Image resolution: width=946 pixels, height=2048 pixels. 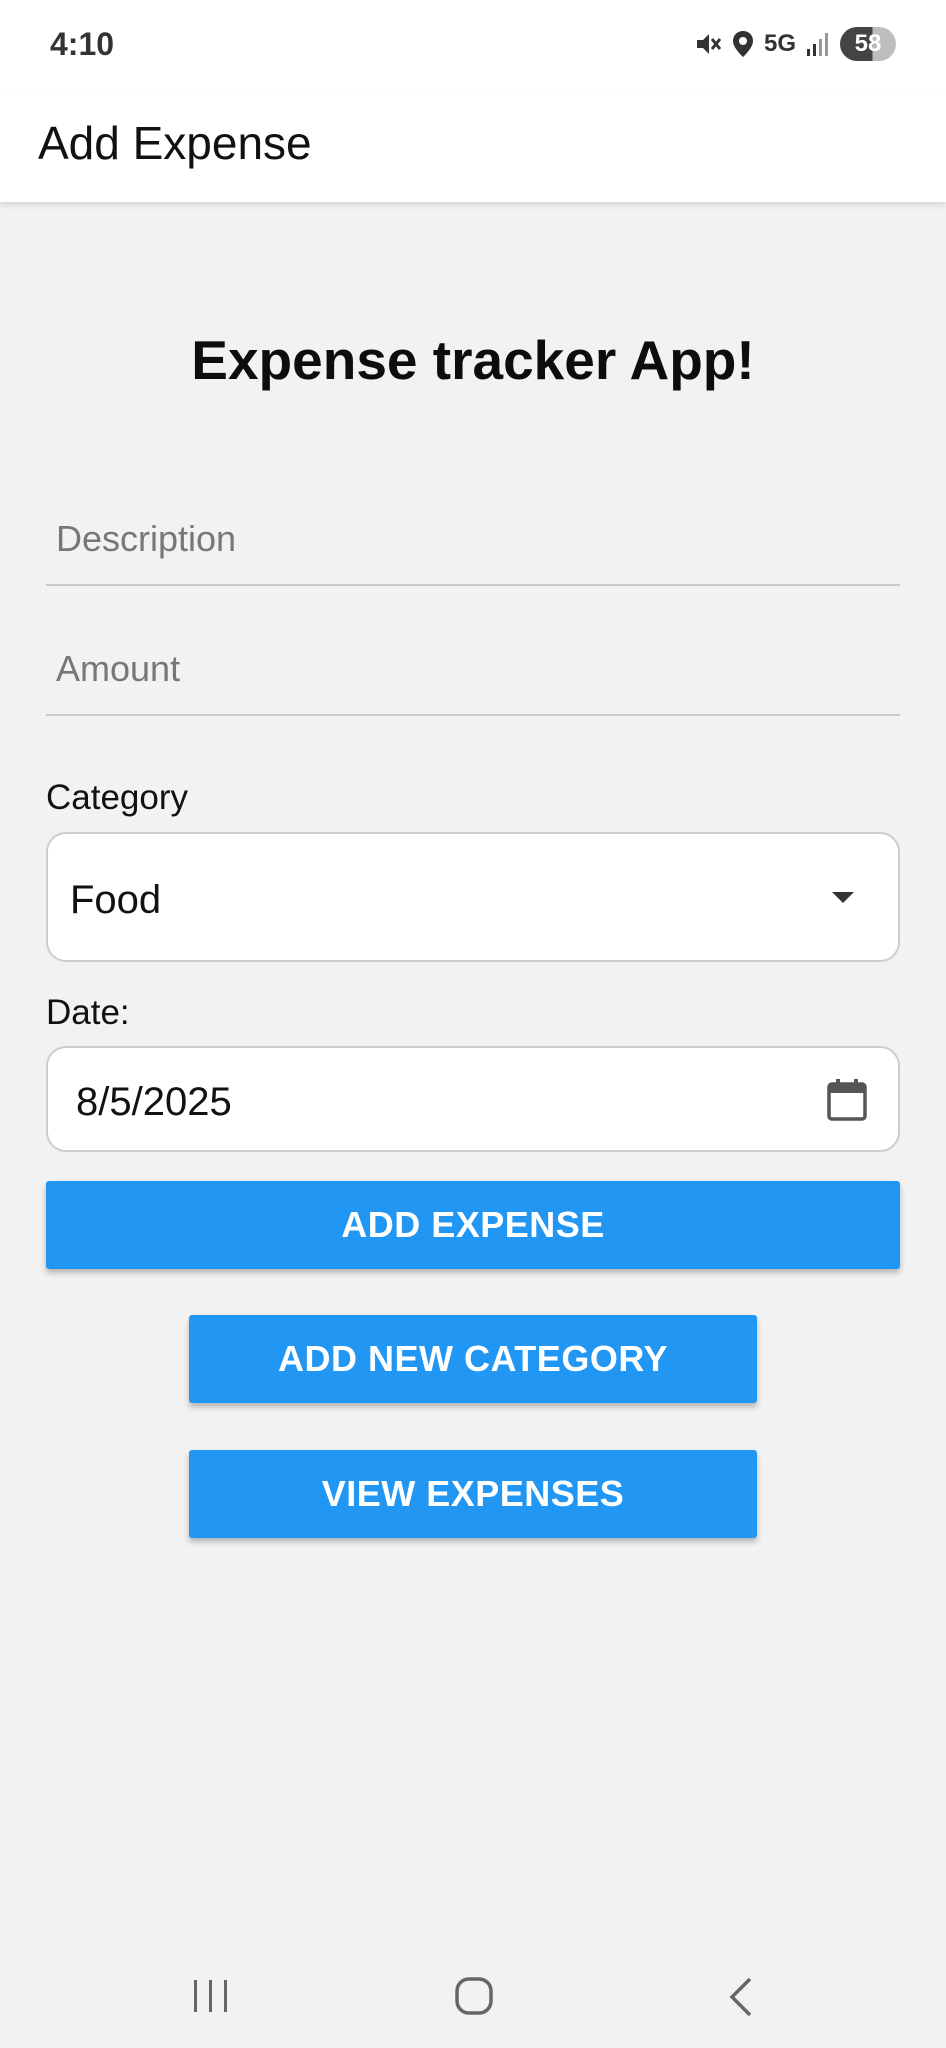 I want to click on status-icons: 5G 58, so click(x=795, y=44).